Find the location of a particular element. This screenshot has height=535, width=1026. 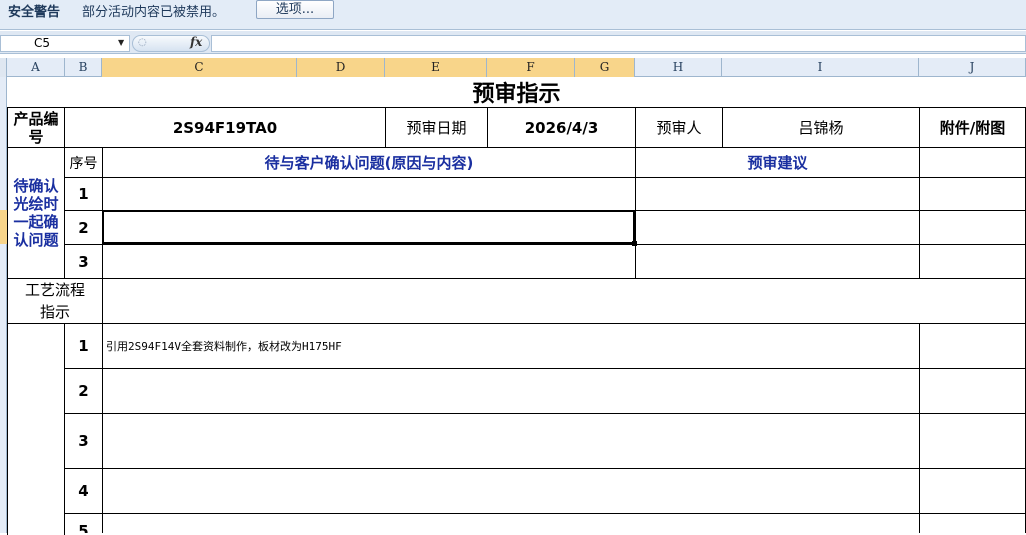

fill-handle is located at coordinates (634, 243).